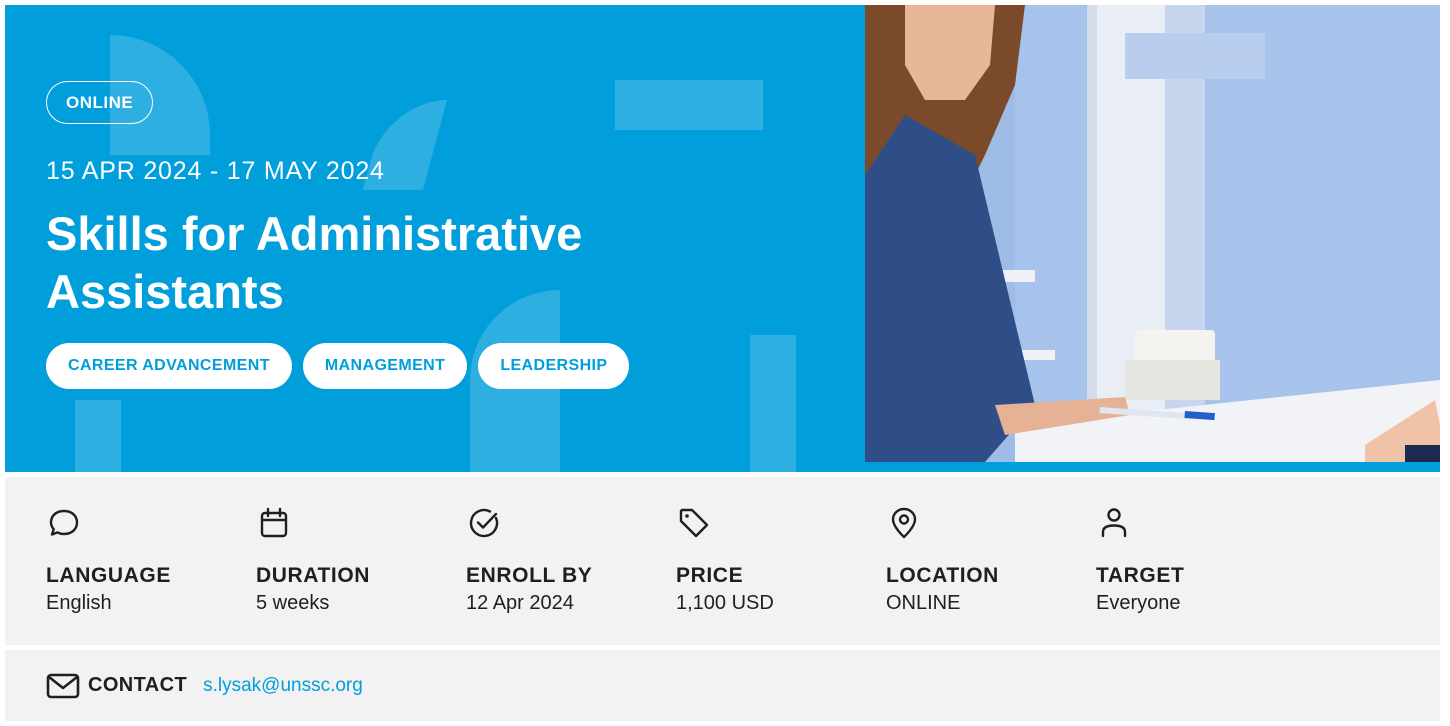 The height and width of the screenshot is (726, 1450). I want to click on check-circle-icon, so click(484, 523).